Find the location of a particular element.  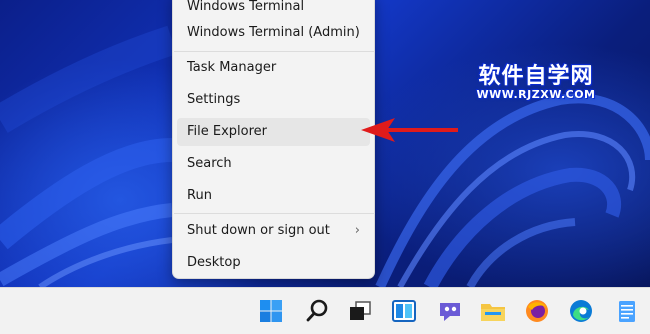

search-icon is located at coordinates (317, 311).